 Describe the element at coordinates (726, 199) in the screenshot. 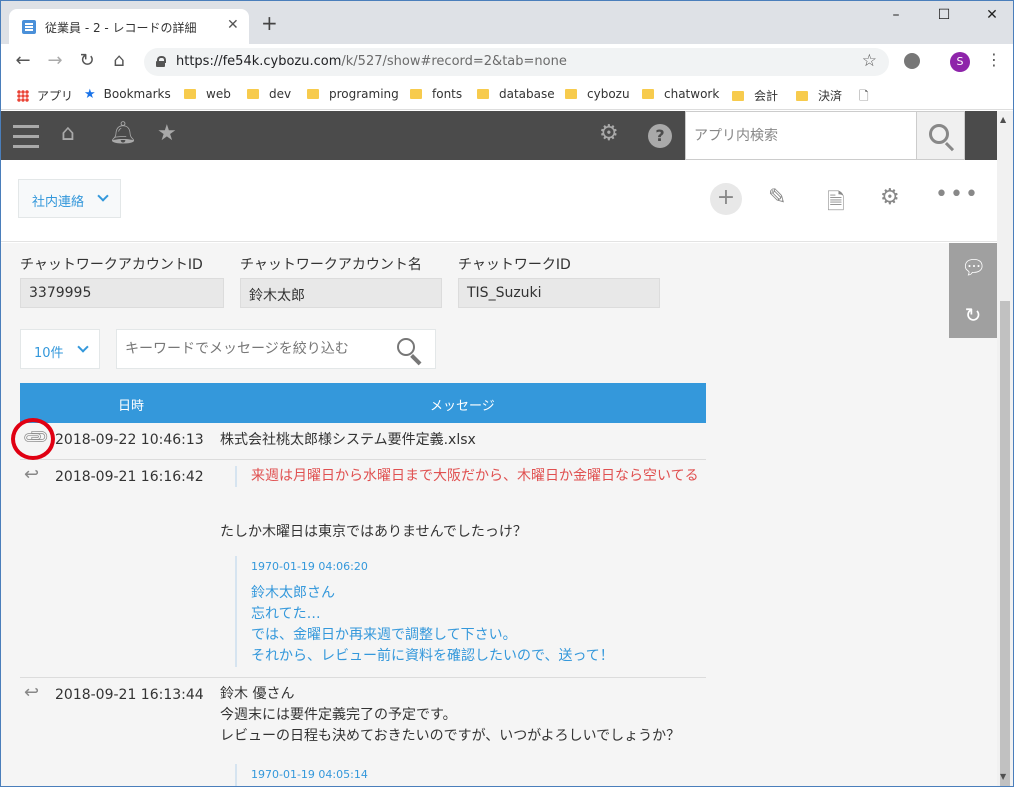

I see `add-record-button: +` at that location.